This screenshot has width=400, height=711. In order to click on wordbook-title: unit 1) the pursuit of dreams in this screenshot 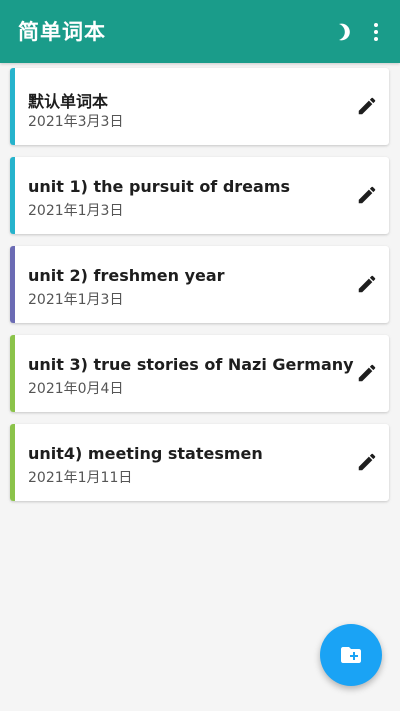, I will do `click(159, 186)`.